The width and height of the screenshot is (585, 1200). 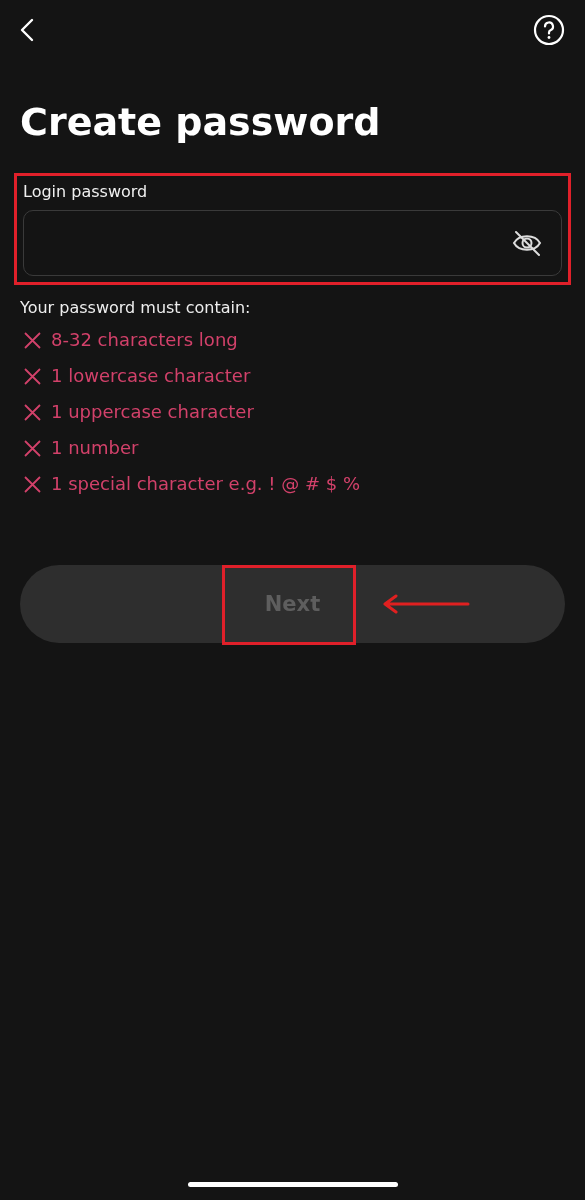 I want to click on field-label: Login password, so click(x=86, y=192).